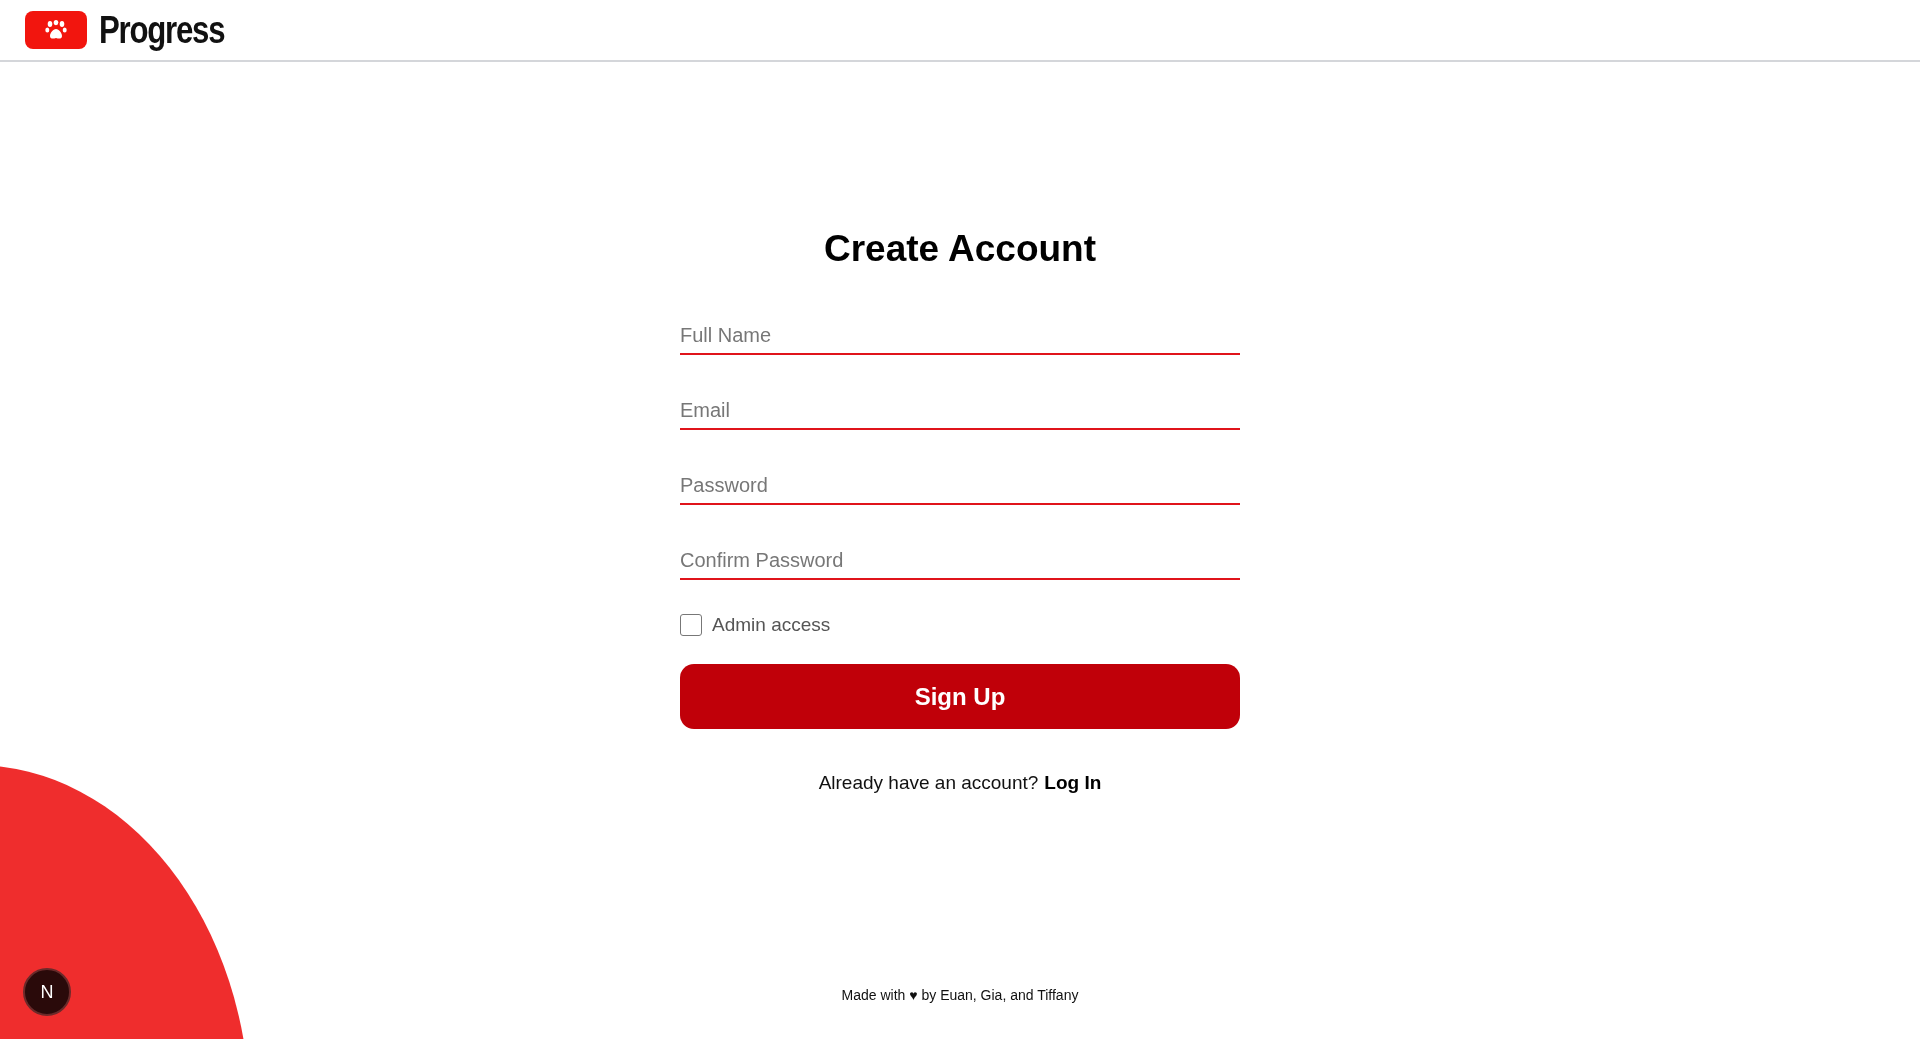 The image size is (1920, 1039). I want to click on input-field: Confirm Password, so click(960, 562).